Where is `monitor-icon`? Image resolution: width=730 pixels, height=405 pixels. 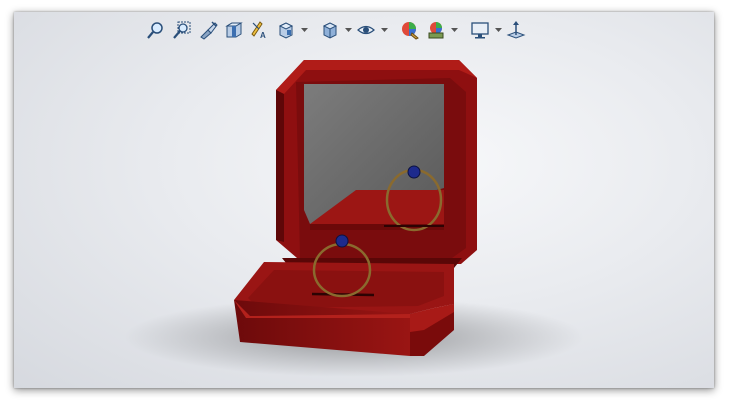 monitor-icon is located at coordinates (480, 30).